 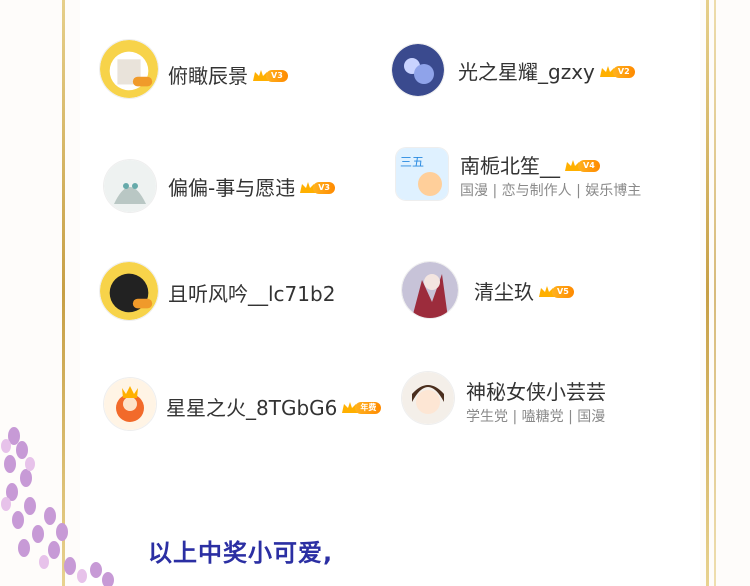 I want to click on winner-card-5: 且听风吟__lc71b2, so click(x=230, y=294).